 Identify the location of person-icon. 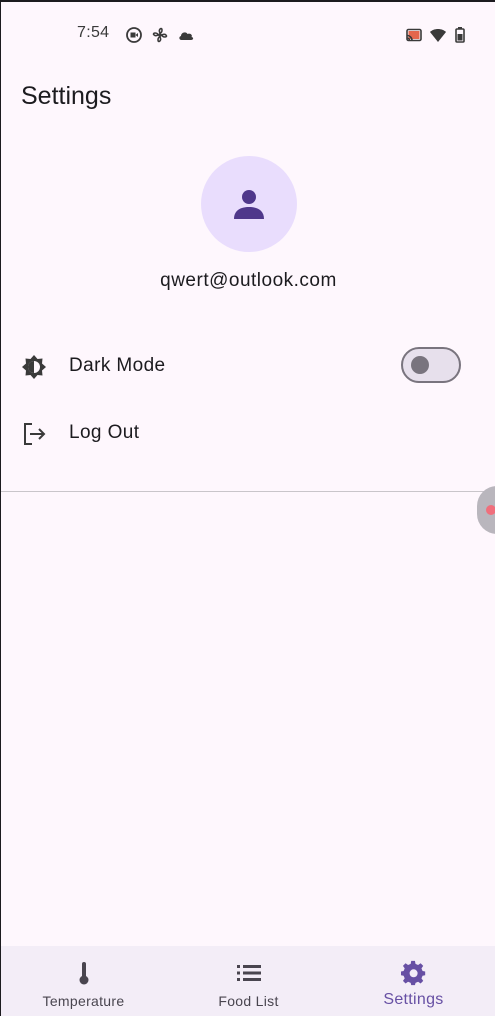
(249, 204).